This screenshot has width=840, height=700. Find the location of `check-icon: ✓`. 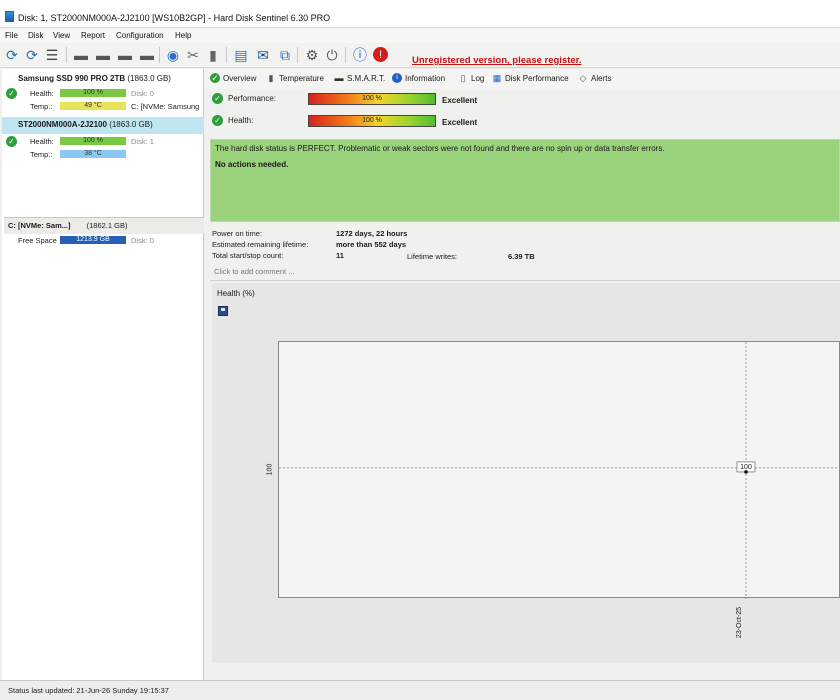

check-icon: ✓ is located at coordinates (215, 78).